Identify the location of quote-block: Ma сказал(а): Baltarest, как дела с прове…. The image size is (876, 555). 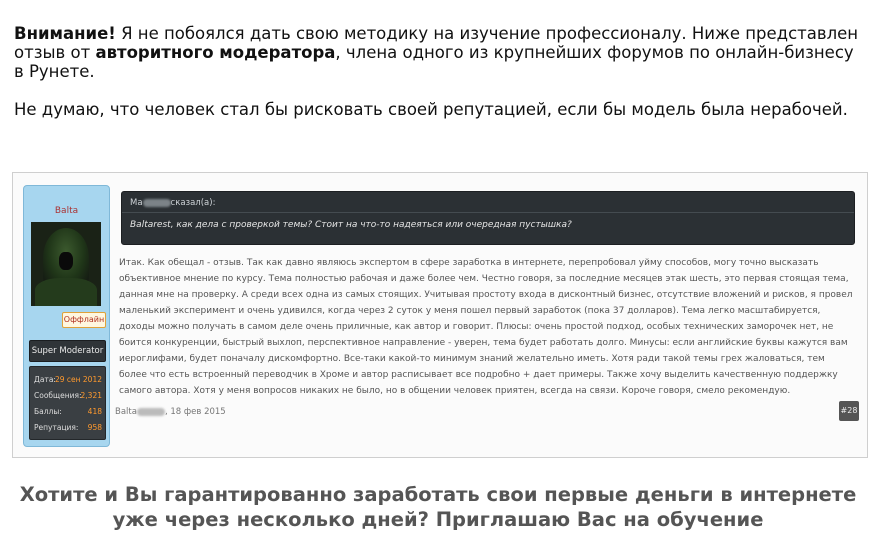
(488, 218).